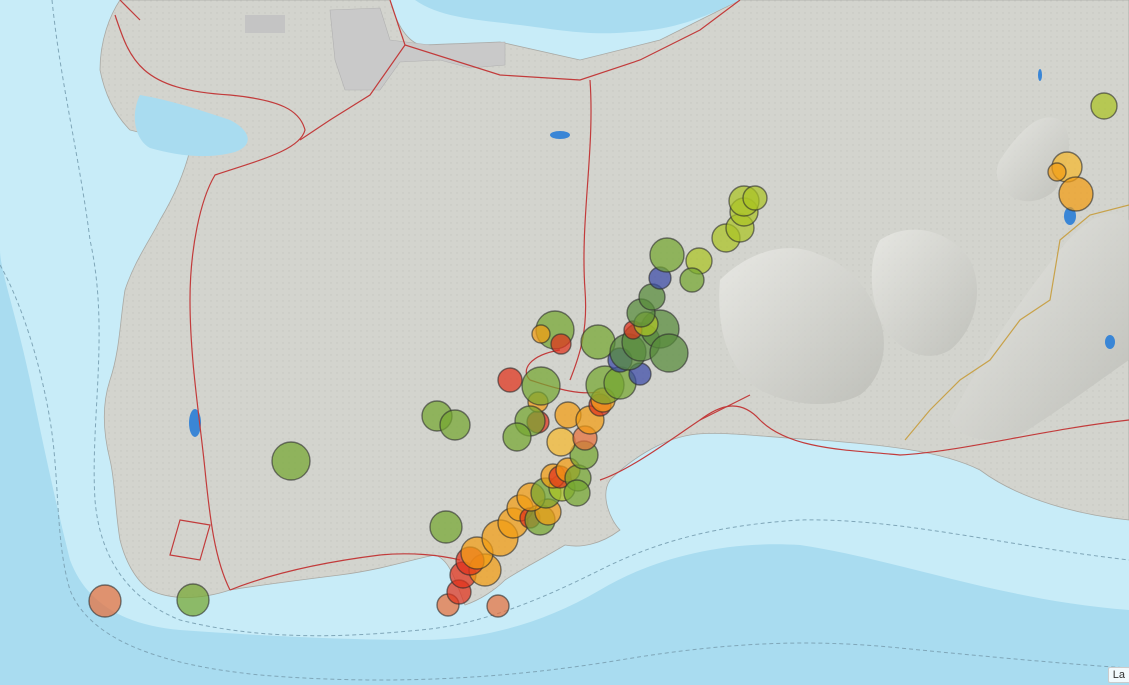 This screenshot has width=1129, height=685. What do you see at coordinates (265, 24) in the screenshot?
I see `urban-block` at bounding box center [265, 24].